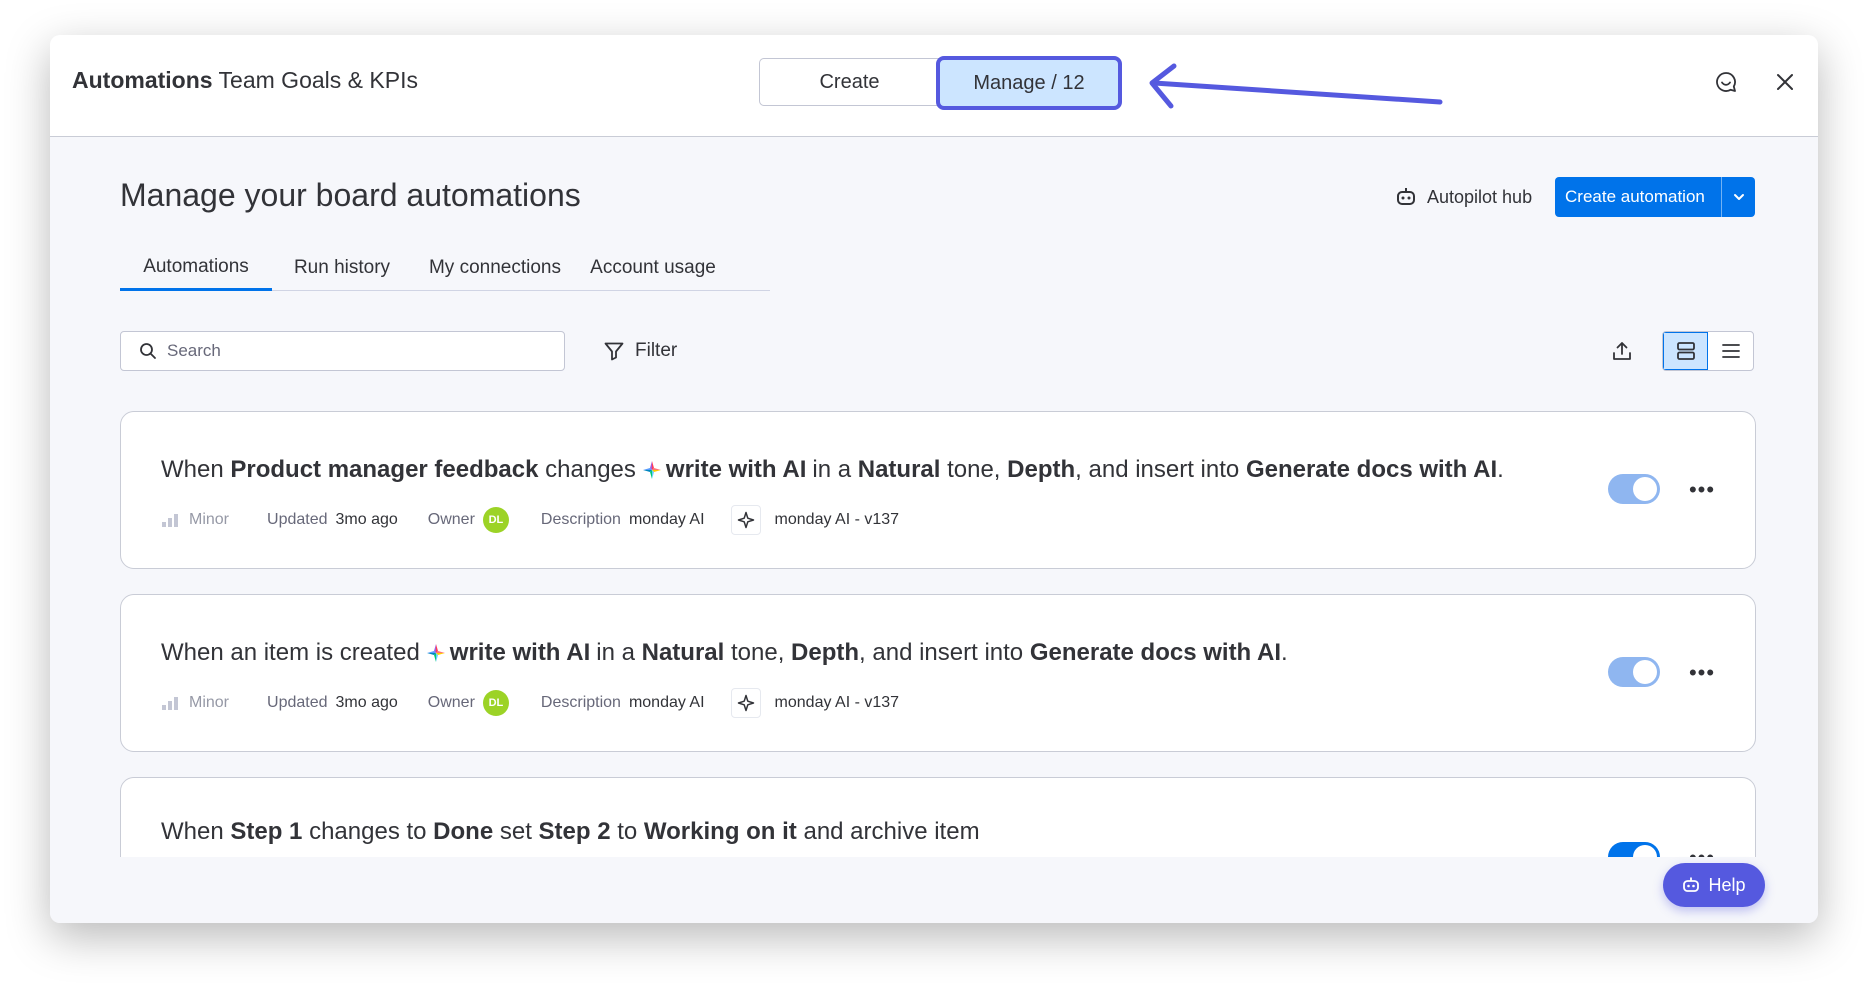  I want to click on modal-title: Automations Team Goals & KPIs, so click(245, 80).